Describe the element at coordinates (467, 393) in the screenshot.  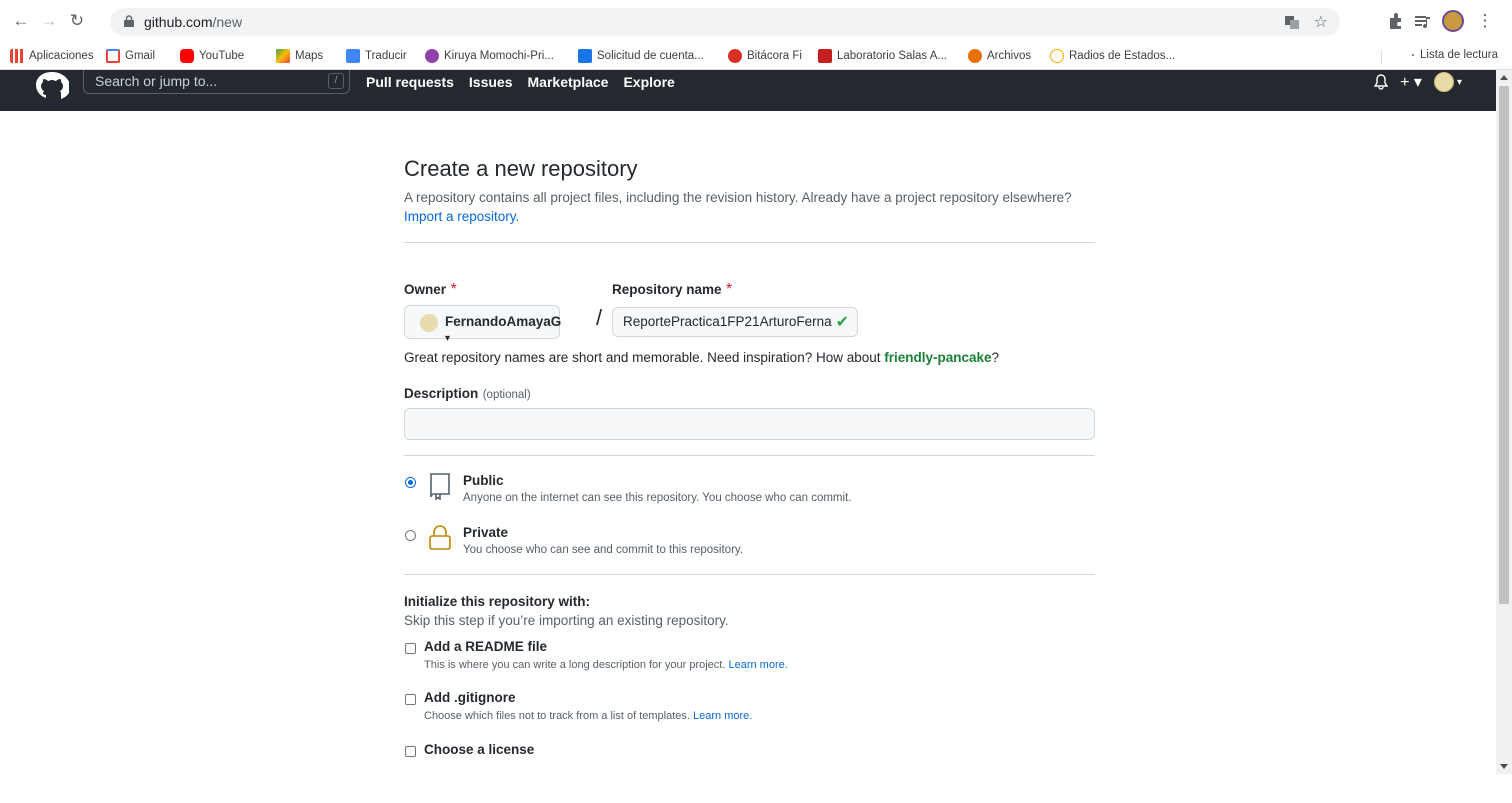
I see `description-label: Description (optional)` at that location.